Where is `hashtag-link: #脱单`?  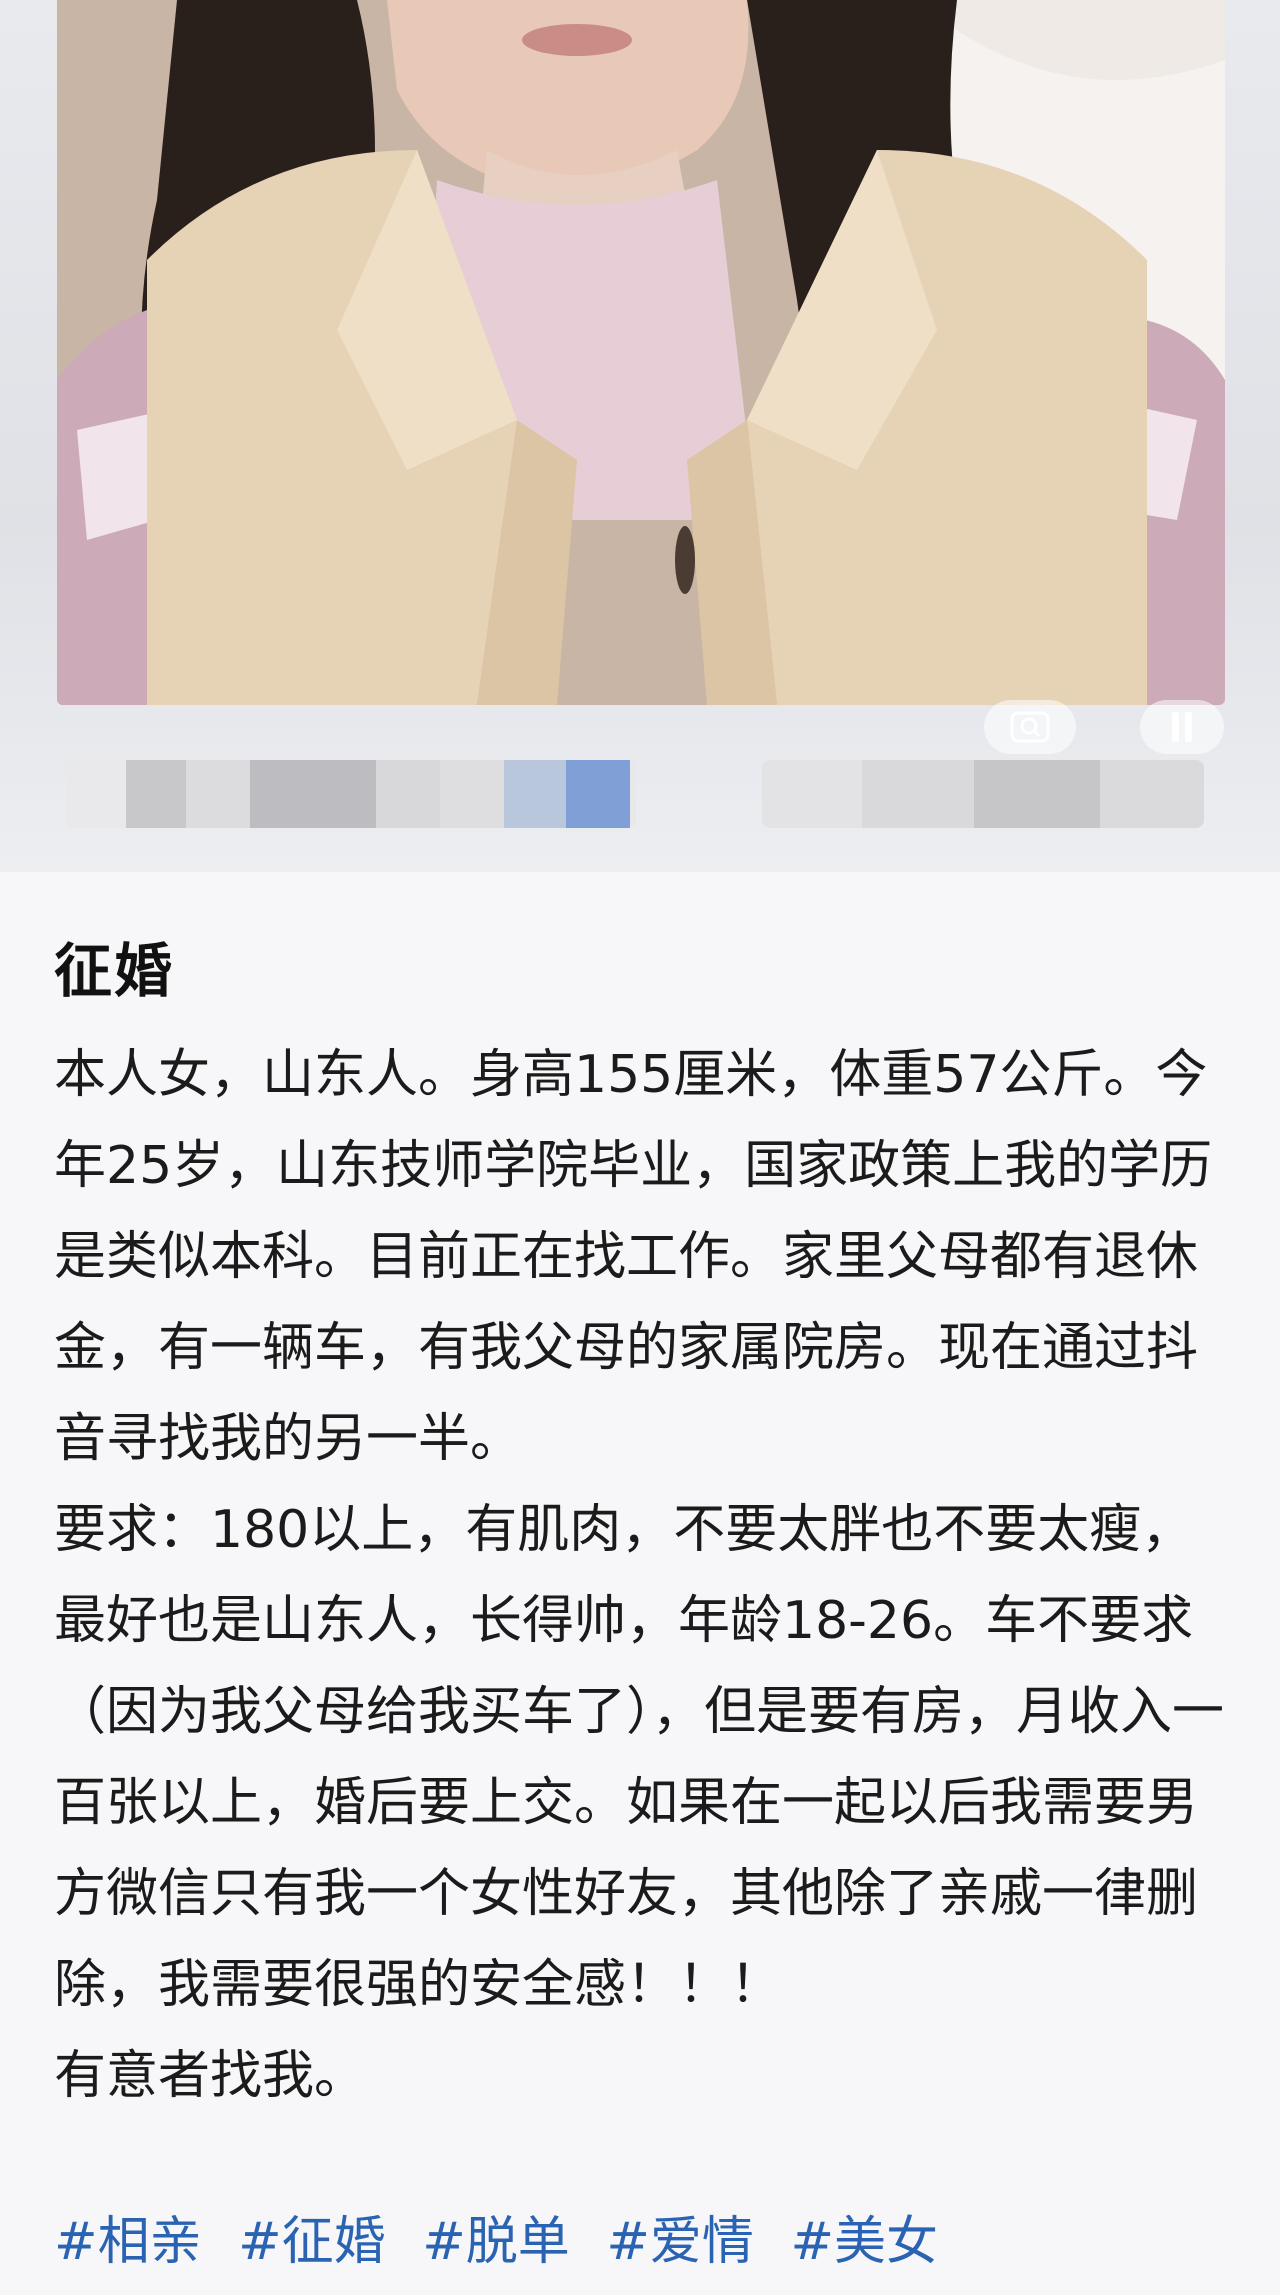
hashtag-link: #脱单 is located at coordinates (496, 2242).